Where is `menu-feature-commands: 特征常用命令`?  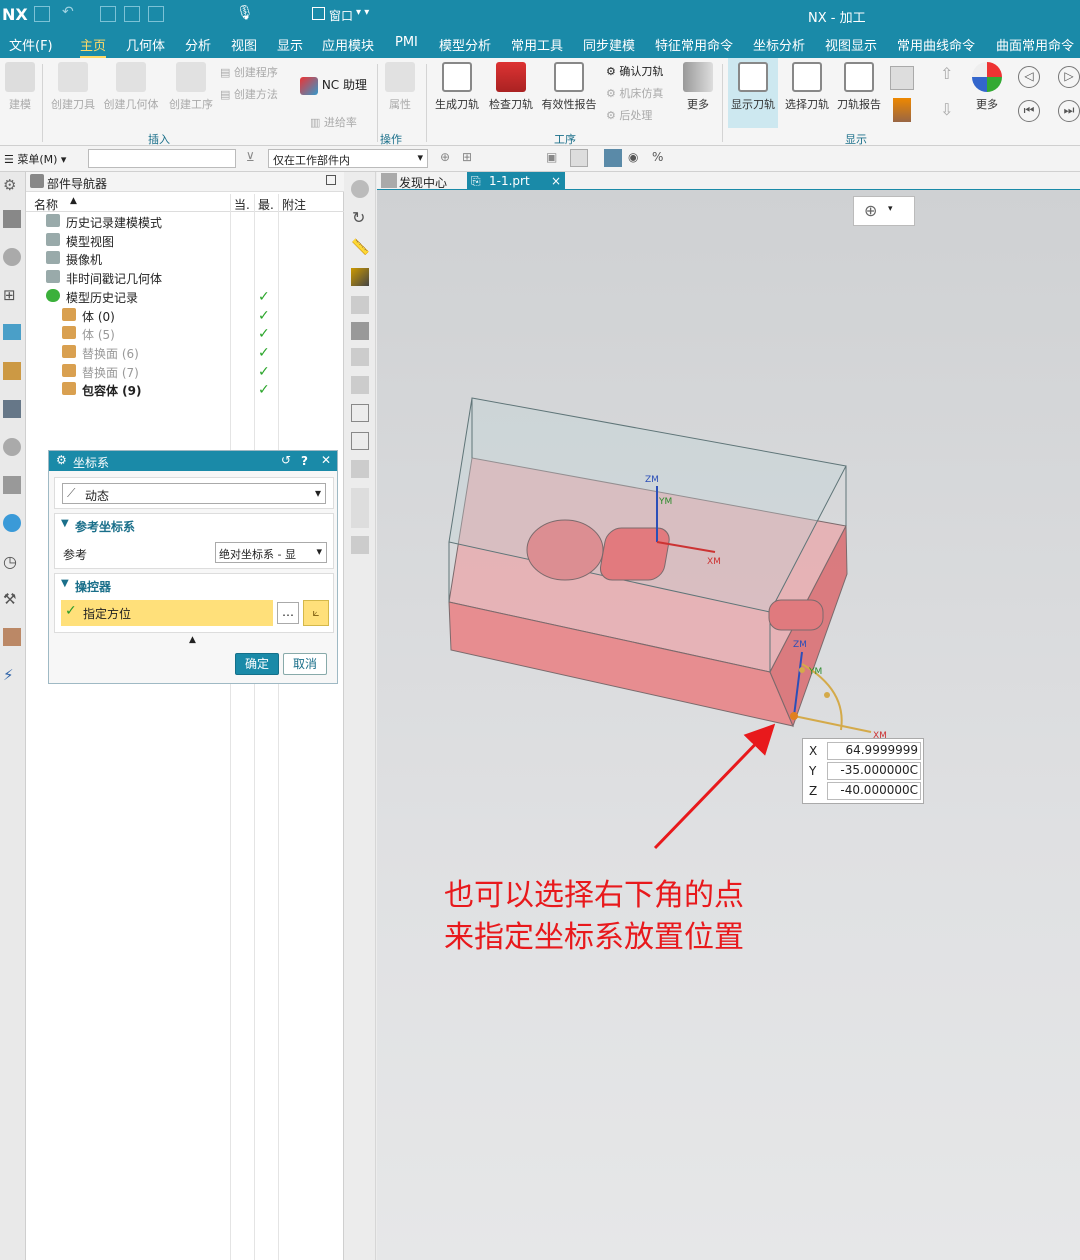
menu-feature-commands: 特征常用命令 is located at coordinates (694, 44).